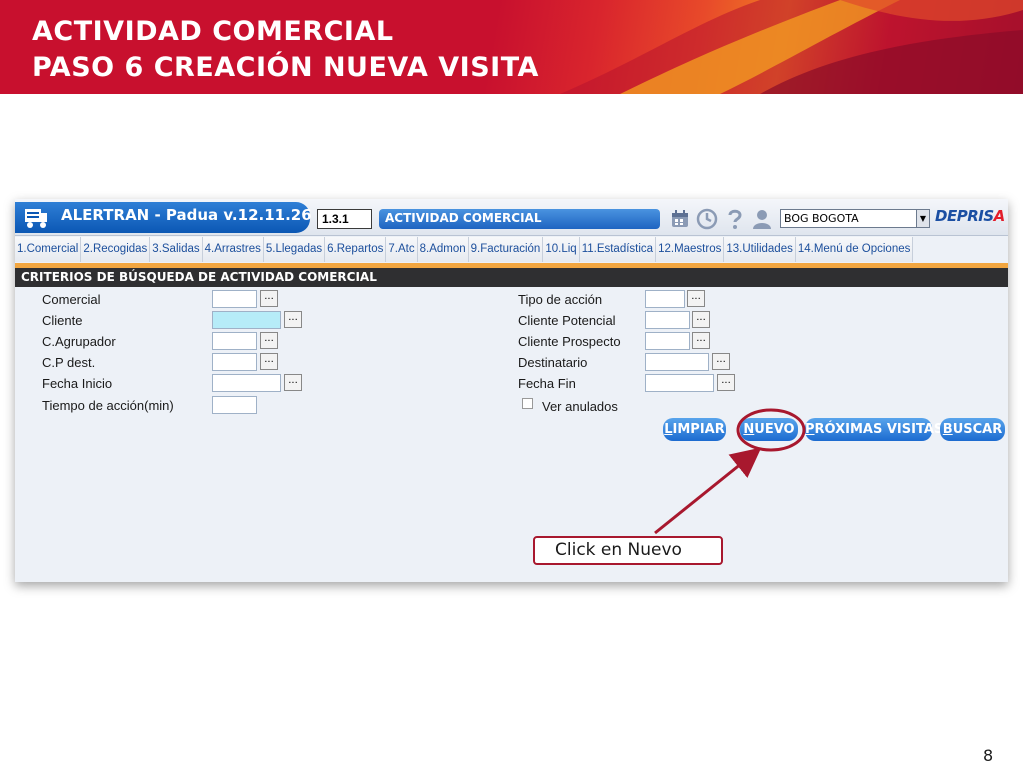  I want to click on app-name: ALERTRAN - Padua v.12.11.26, so click(186, 215).